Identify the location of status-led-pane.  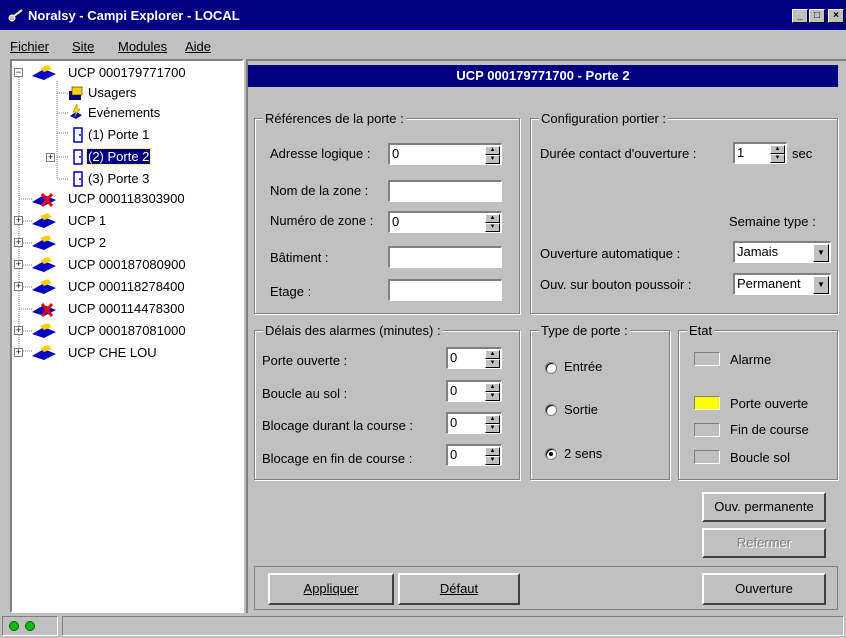
(30, 626).